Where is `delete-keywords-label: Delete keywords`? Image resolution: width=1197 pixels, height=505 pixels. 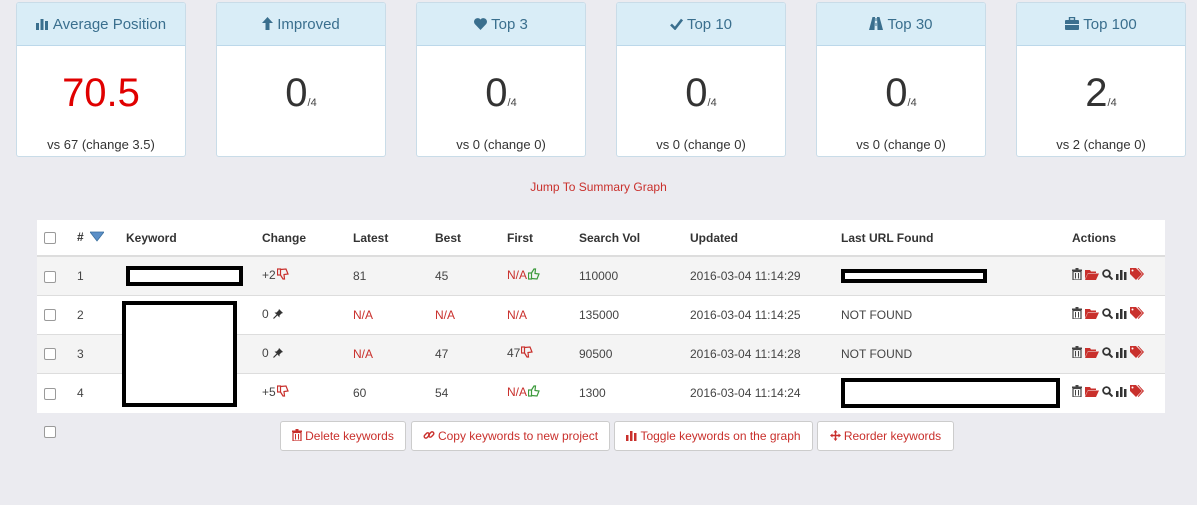
delete-keywords-label: Delete keywords is located at coordinates (349, 436).